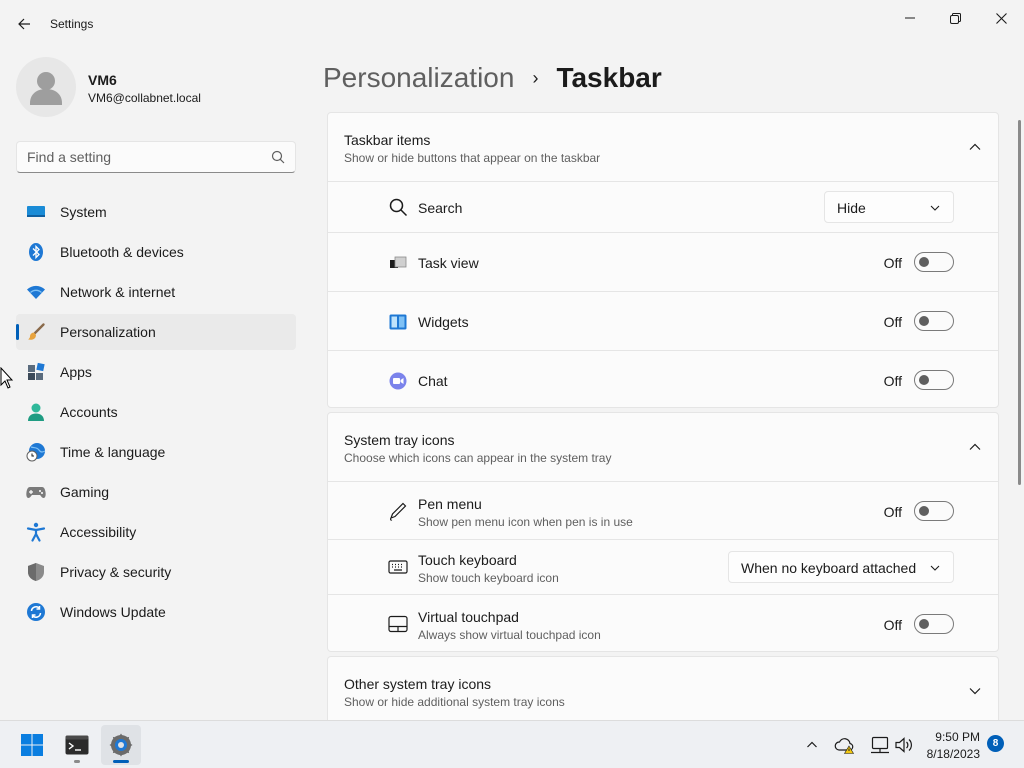 The width and height of the screenshot is (1024, 768). I want to click on sidebar-item-label: Network & internet, so click(118, 292).